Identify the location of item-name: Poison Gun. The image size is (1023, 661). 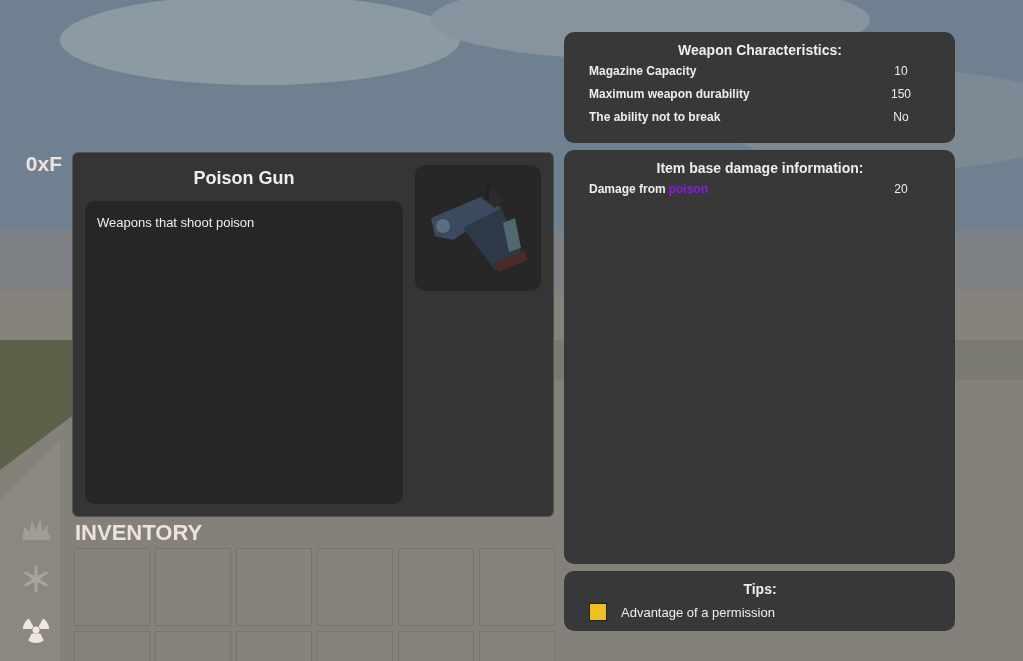
(244, 178).